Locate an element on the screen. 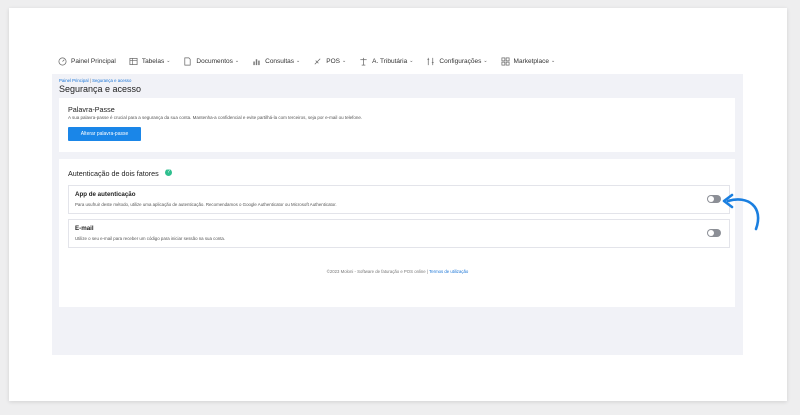  nav-label: Tabelas is located at coordinates (153, 61).